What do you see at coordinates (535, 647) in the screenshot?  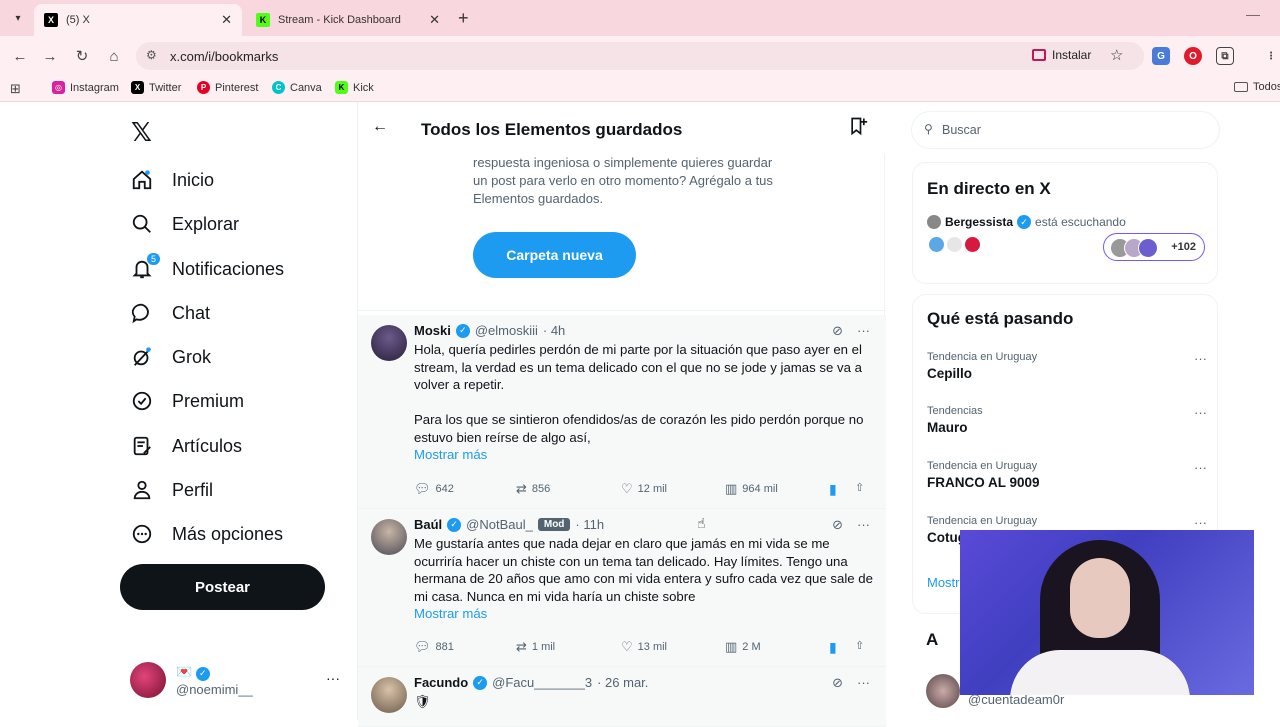 I see `repost-button: ⇄ 1 mil` at bounding box center [535, 647].